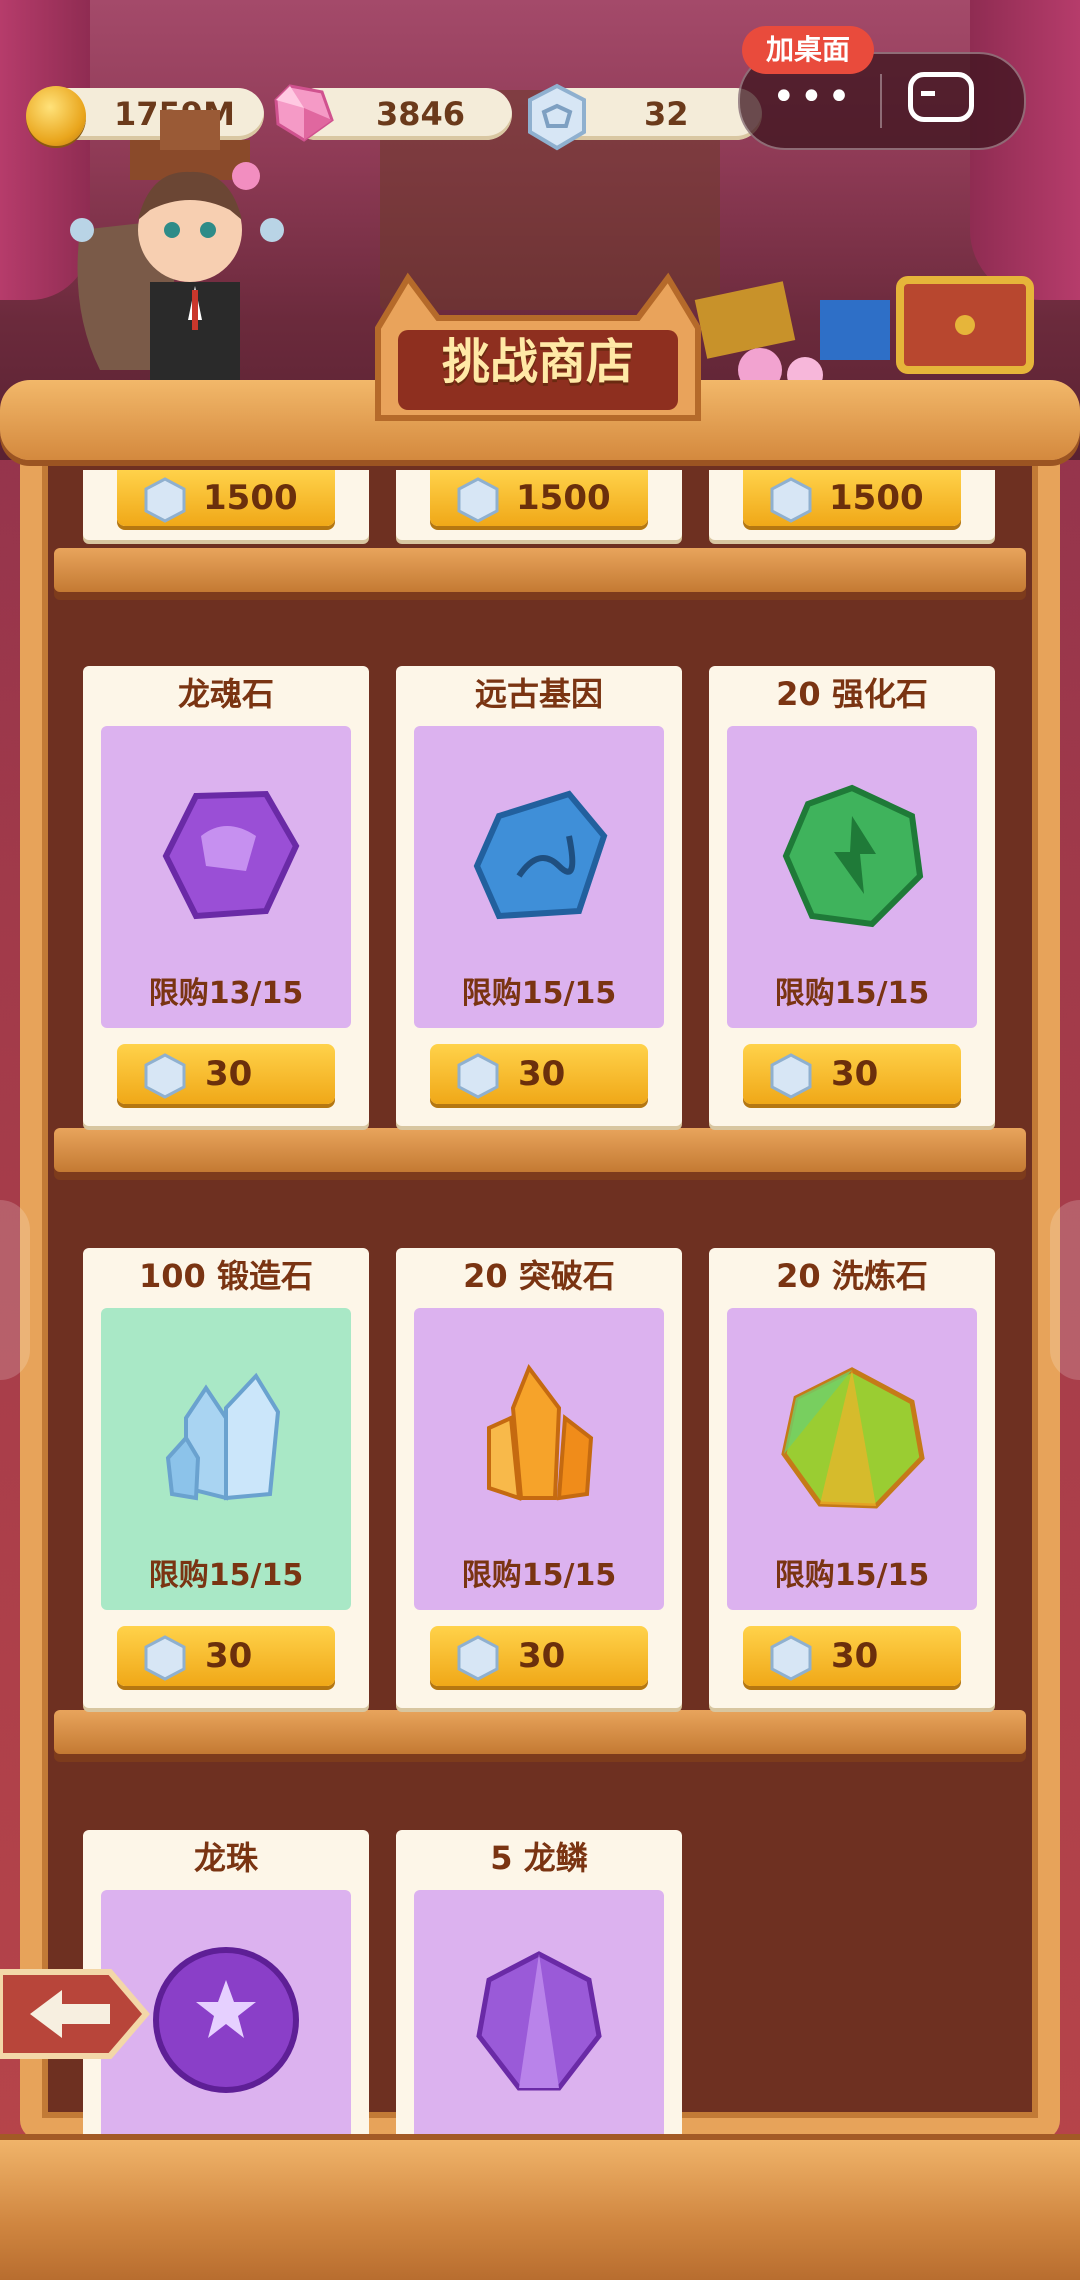 This screenshot has width=1080, height=2280. I want to click on item-name: 远古基因, so click(538, 694).